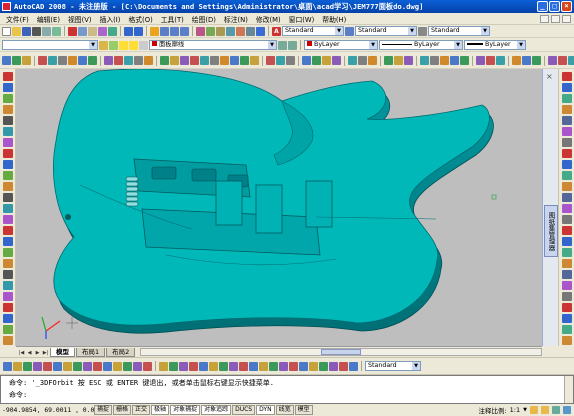  Describe the element at coordinates (280, 60) in the screenshot. I see `free-orbit-icon` at that location.